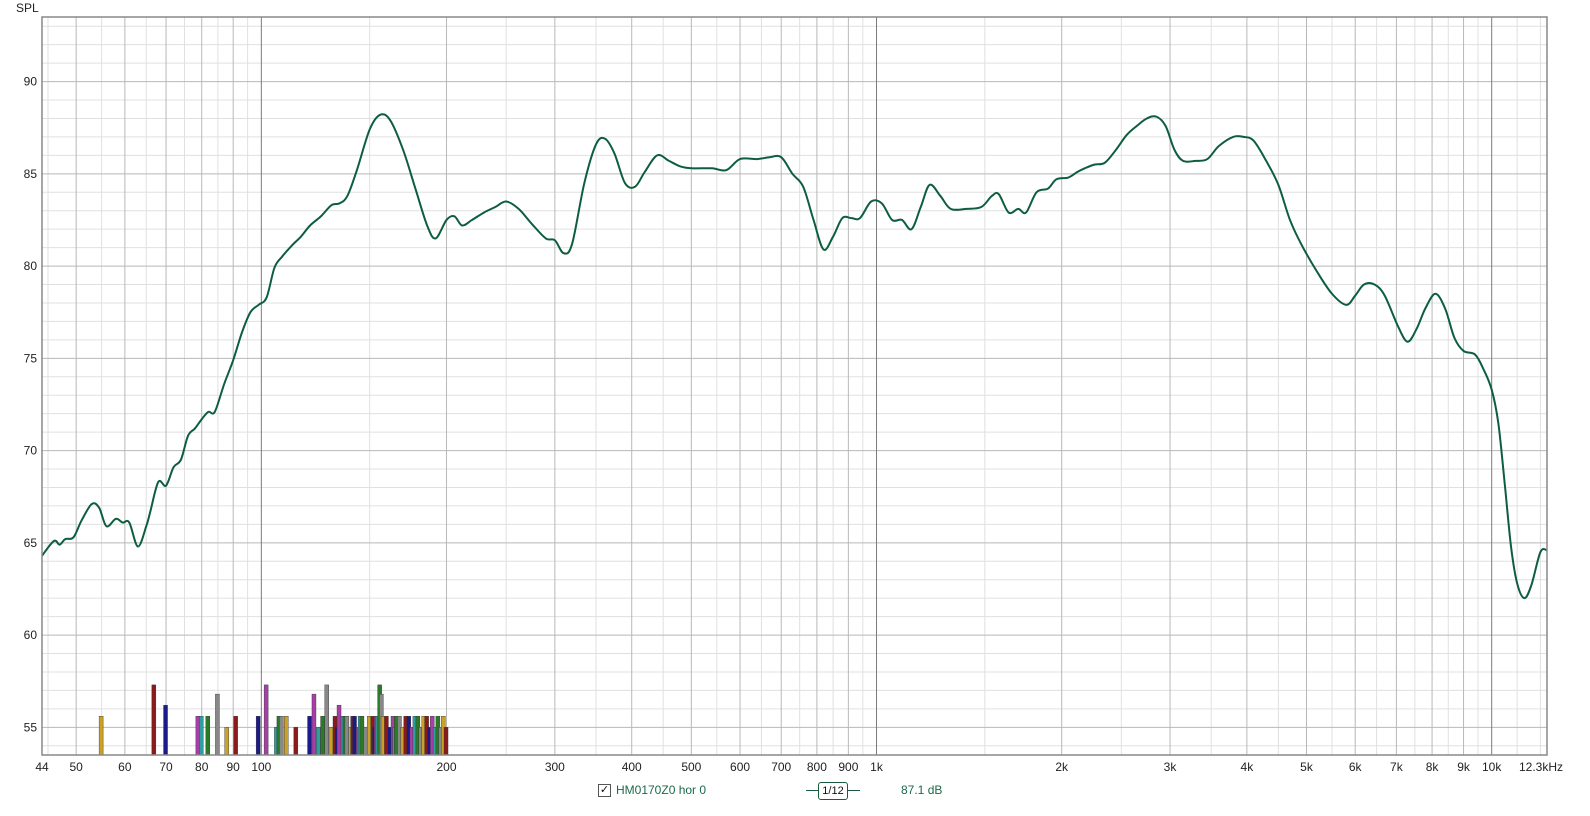 The image size is (1590, 816). Describe the element at coordinates (31, 358) in the screenshot. I see `y-tick-label: 75` at that location.